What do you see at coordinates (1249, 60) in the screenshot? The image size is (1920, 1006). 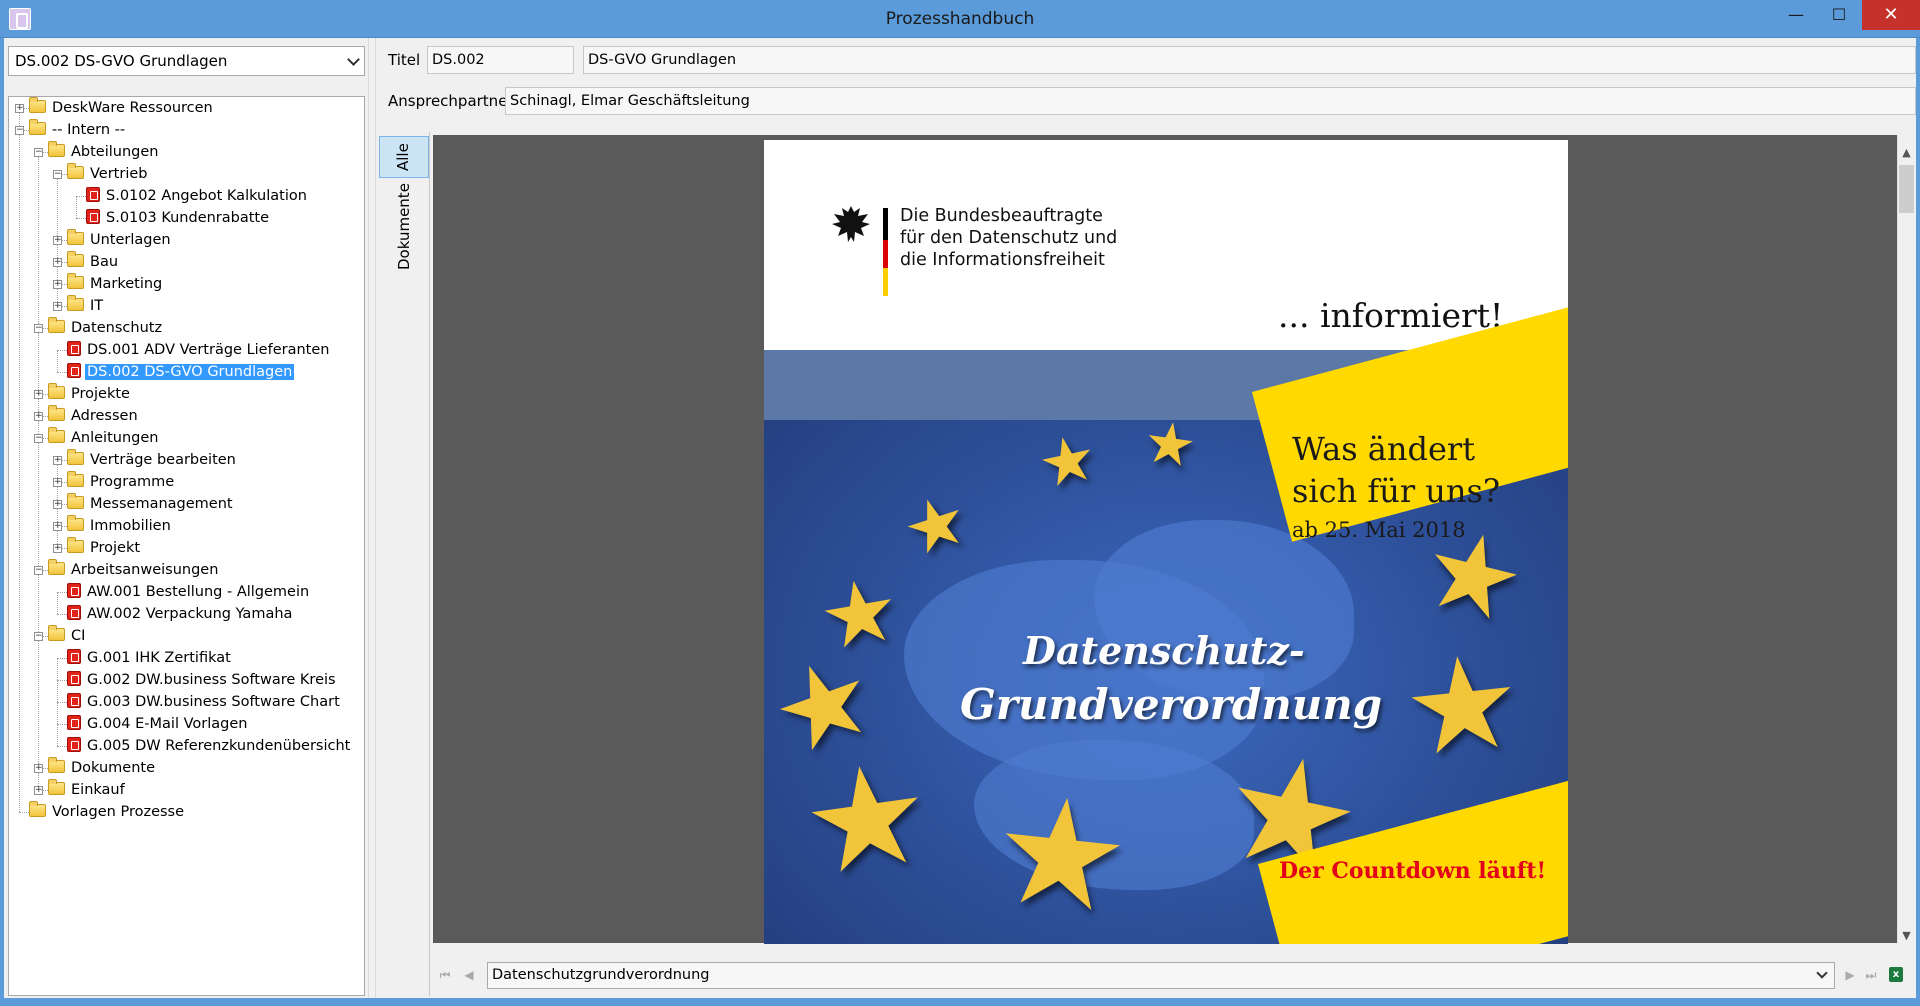 I see `titel-name-field: DS-GVO Grundlagen` at bounding box center [1249, 60].